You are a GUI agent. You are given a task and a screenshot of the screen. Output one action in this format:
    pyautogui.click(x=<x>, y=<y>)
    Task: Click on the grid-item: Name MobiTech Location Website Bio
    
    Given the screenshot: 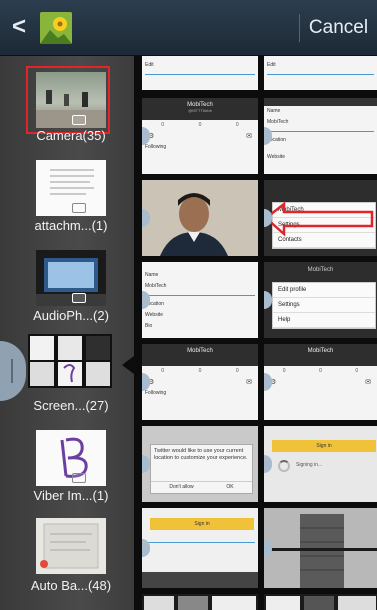 What is the action you would take?
    pyautogui.click(x=200, y=300)
    